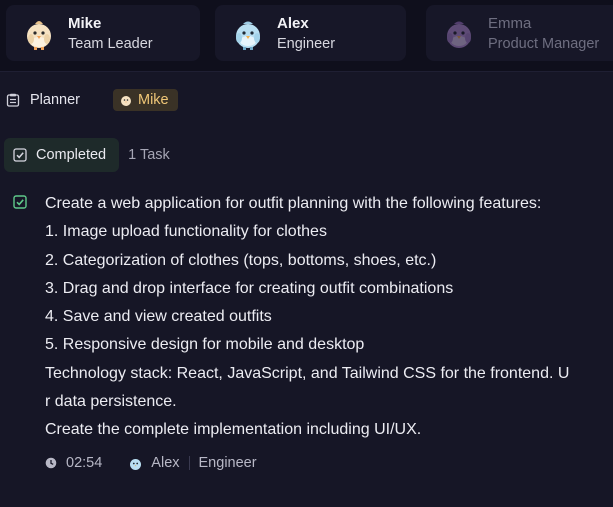 Image resolution: width=613 pixels, height=507 pixels. I want to click on agent-role: Engineer, so click(306, 43).